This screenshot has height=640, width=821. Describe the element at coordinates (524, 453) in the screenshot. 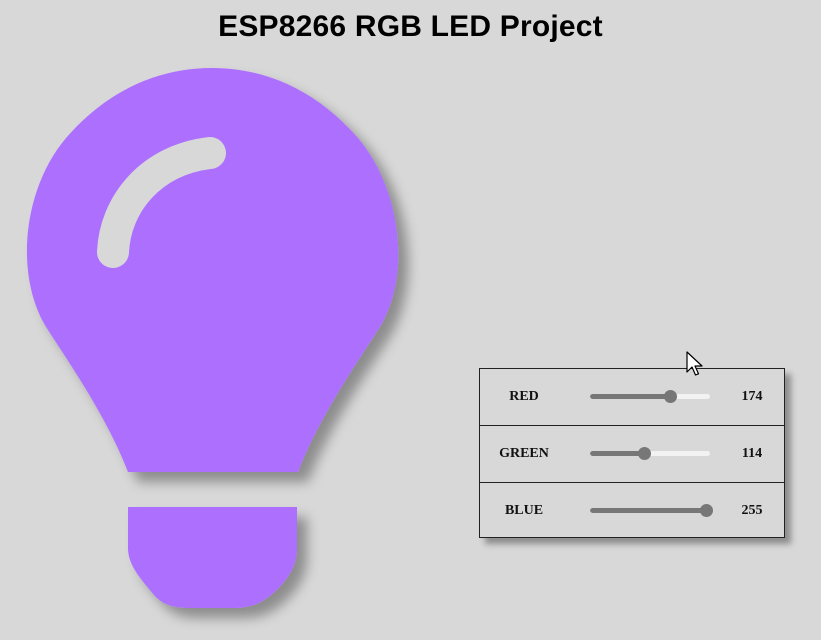

I see `green-label: GREEN` at that location.